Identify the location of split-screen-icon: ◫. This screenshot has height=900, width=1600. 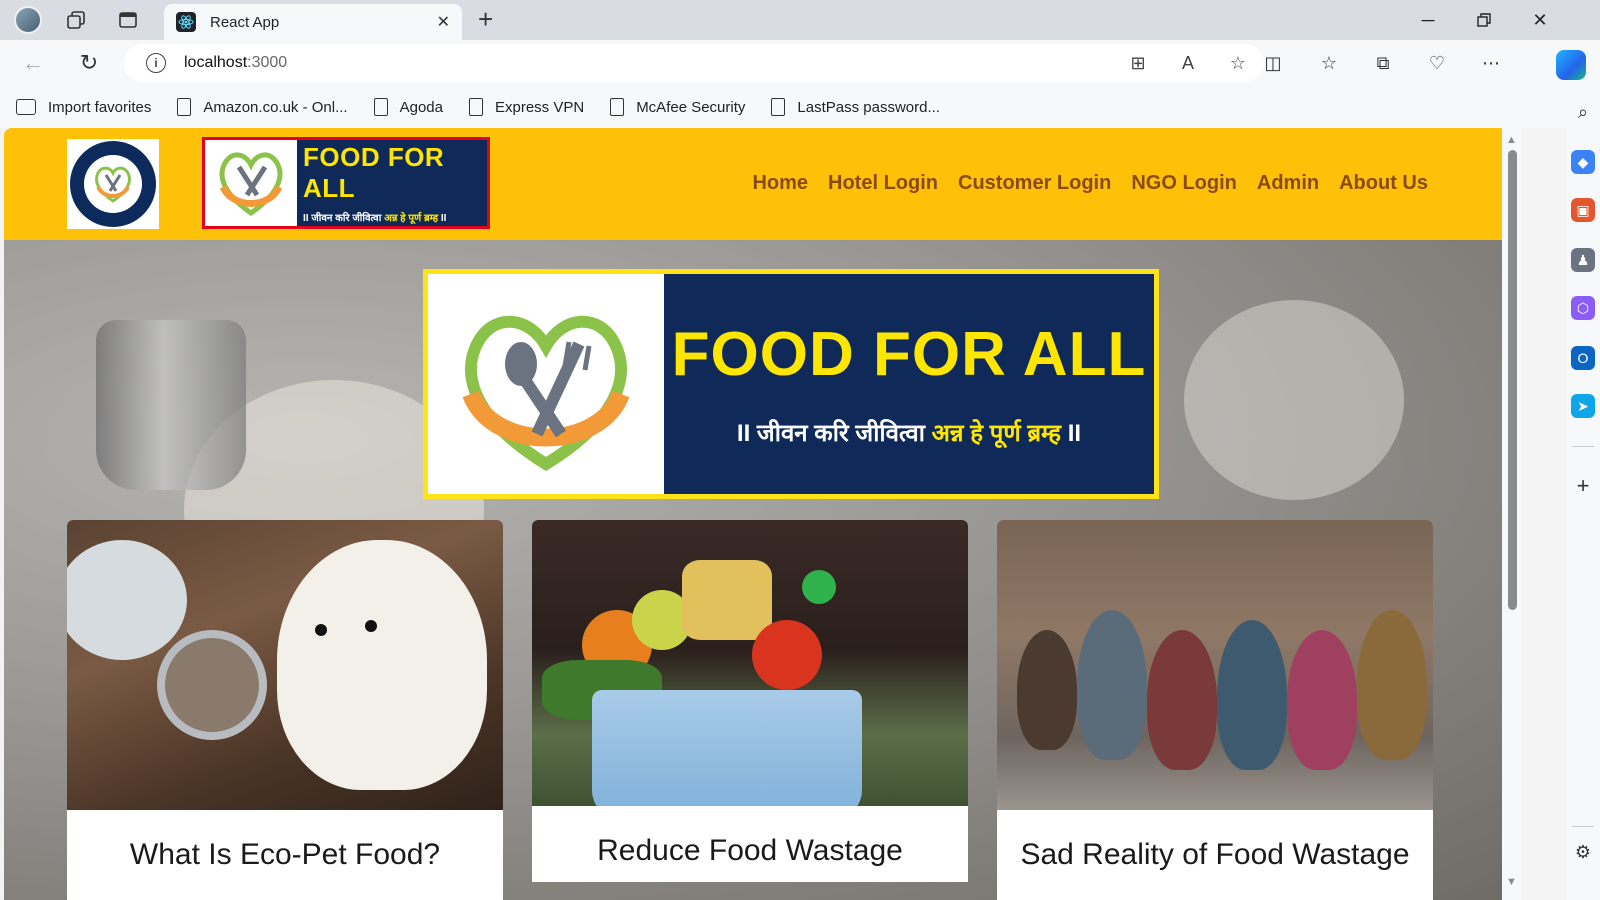
(1273, 63).